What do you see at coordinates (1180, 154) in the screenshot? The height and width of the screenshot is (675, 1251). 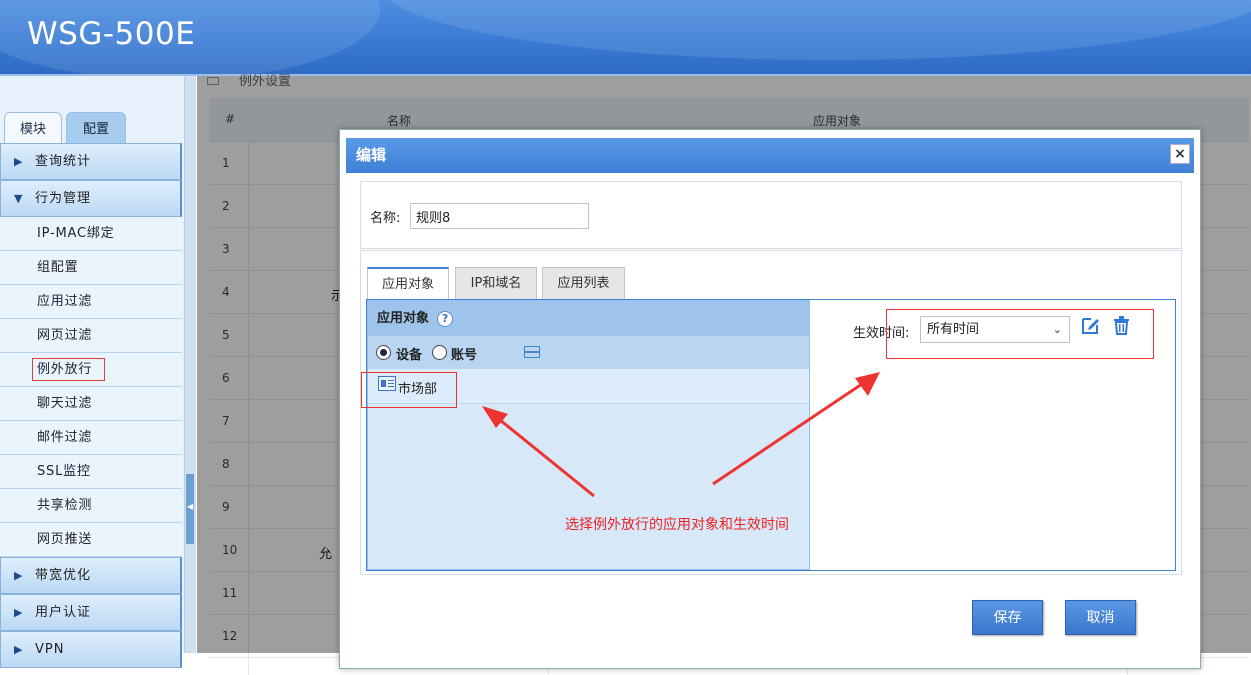 I see `close-icon: ×` at bounding box center [1180, 154].